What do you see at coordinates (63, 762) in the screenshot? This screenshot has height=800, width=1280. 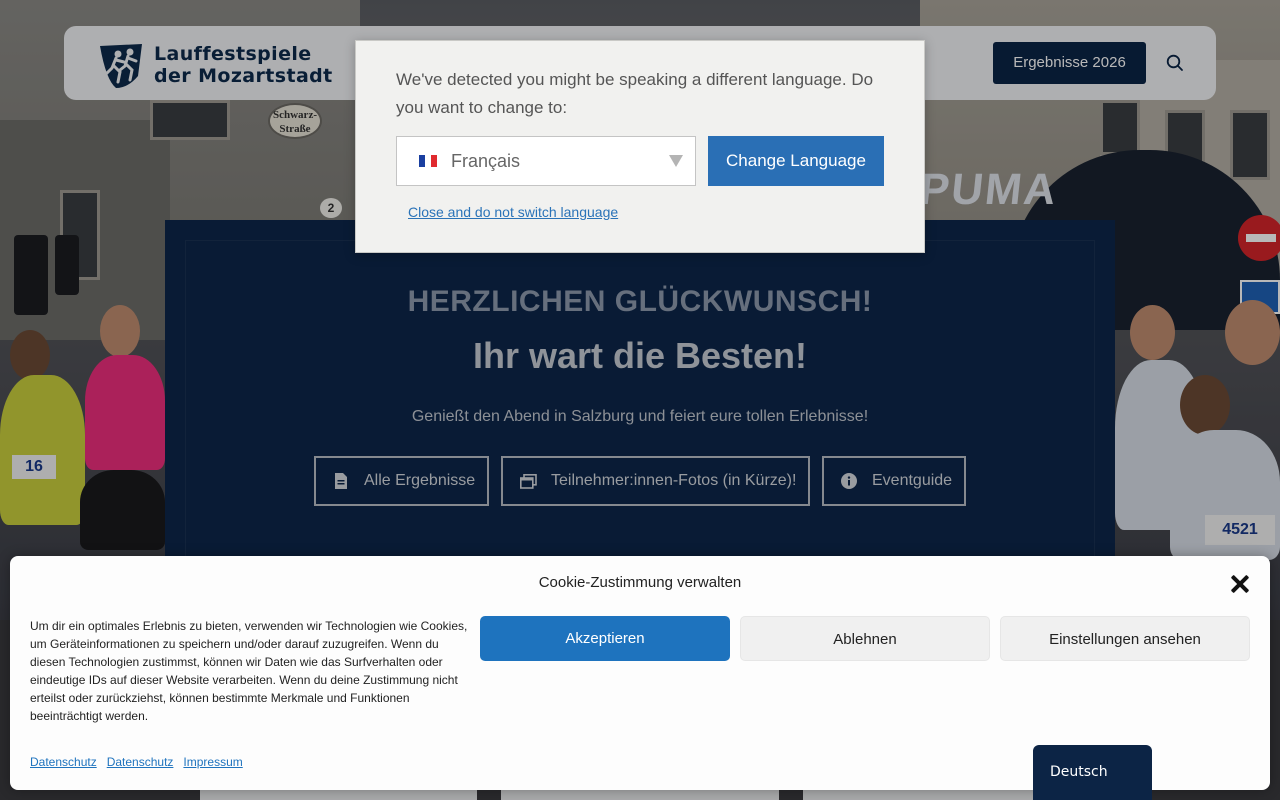 I see `privacy-link: Datenschutz` at bounding box center [63, 762].